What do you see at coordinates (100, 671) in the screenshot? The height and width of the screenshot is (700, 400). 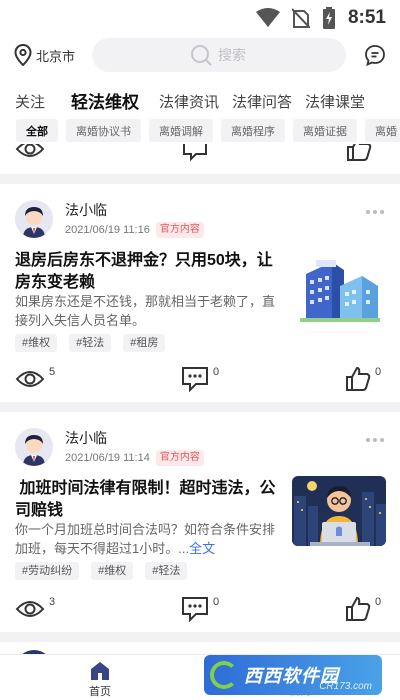 I see `home-icon` at bounding box center [100, 671].